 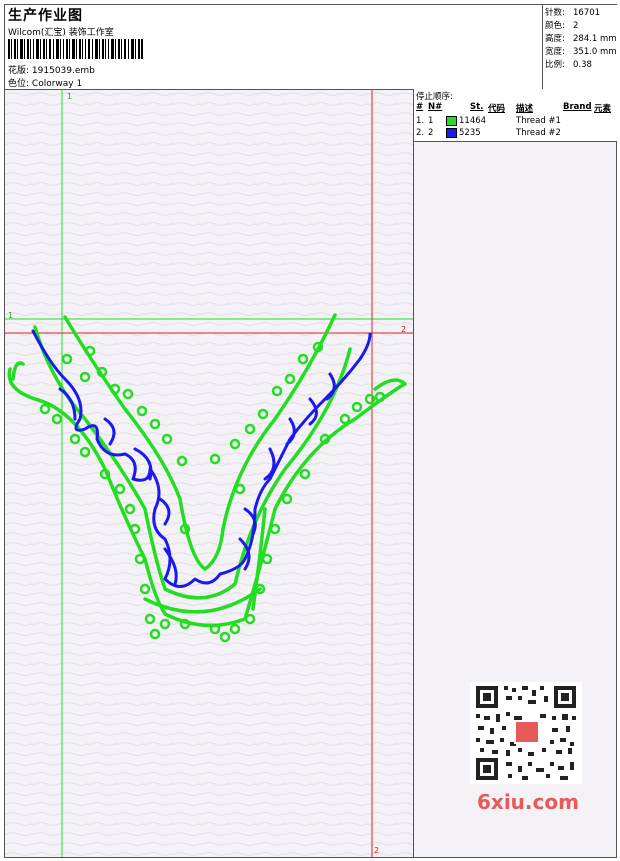 What do you see at coordinates (525, 109) in the screenshot?
I see `col-desc: 描述` at bounding box center [525, 109].